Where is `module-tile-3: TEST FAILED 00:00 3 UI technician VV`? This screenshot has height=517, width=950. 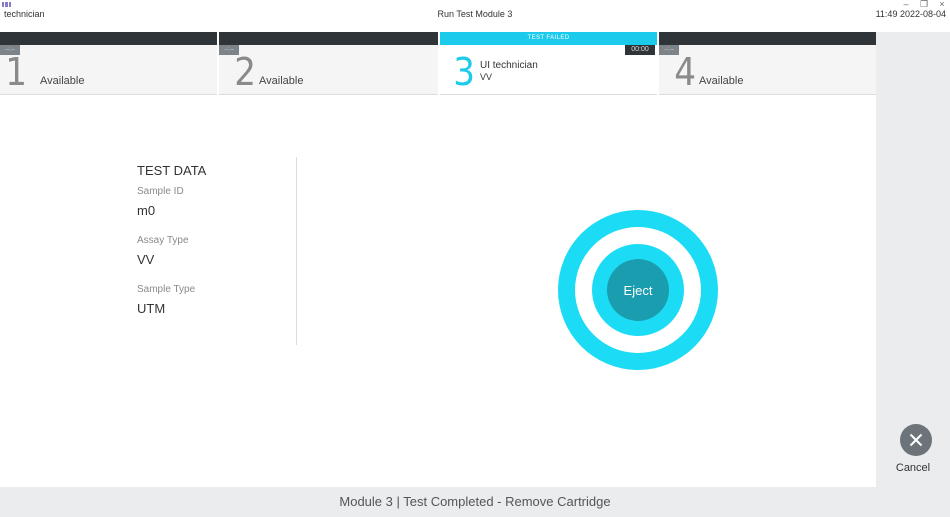 module-tile-3: TEST FAILED 00:00 3 UI technician VV is located at coordinates (548, 63).